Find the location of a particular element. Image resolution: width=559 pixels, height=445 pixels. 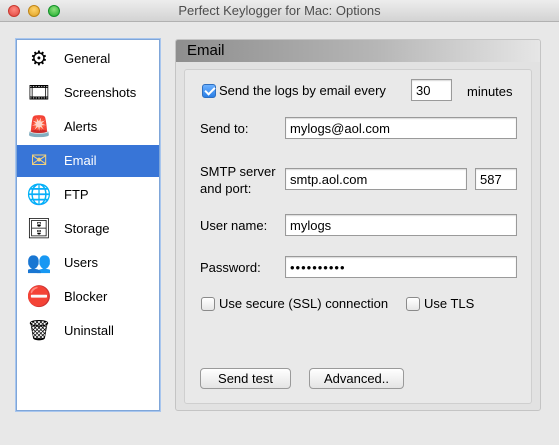

sidebar-item-email: ✉ Email is located at coordinates (88, 161).